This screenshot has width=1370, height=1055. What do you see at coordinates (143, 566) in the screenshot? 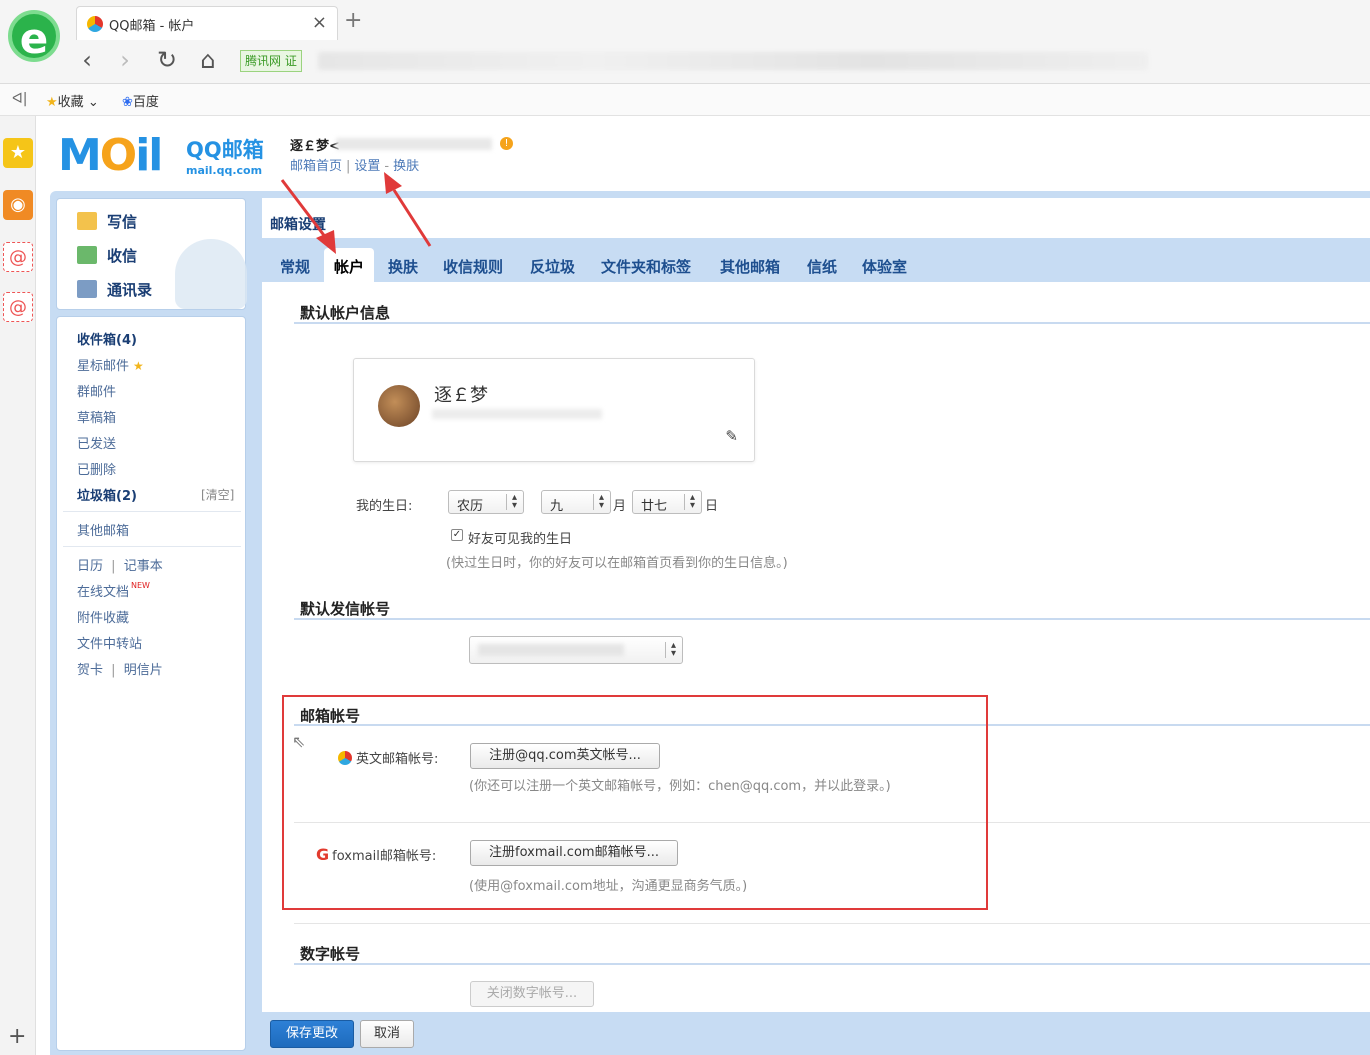
I see `link-notes: 记事本` at bounding box center [143, 566].